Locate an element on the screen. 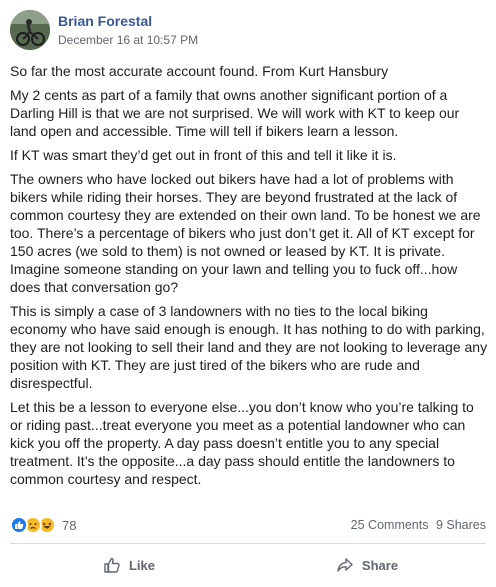 This screenshot has width=496, height=587. post-actions: Like Share is located at coordinates (248, 565).